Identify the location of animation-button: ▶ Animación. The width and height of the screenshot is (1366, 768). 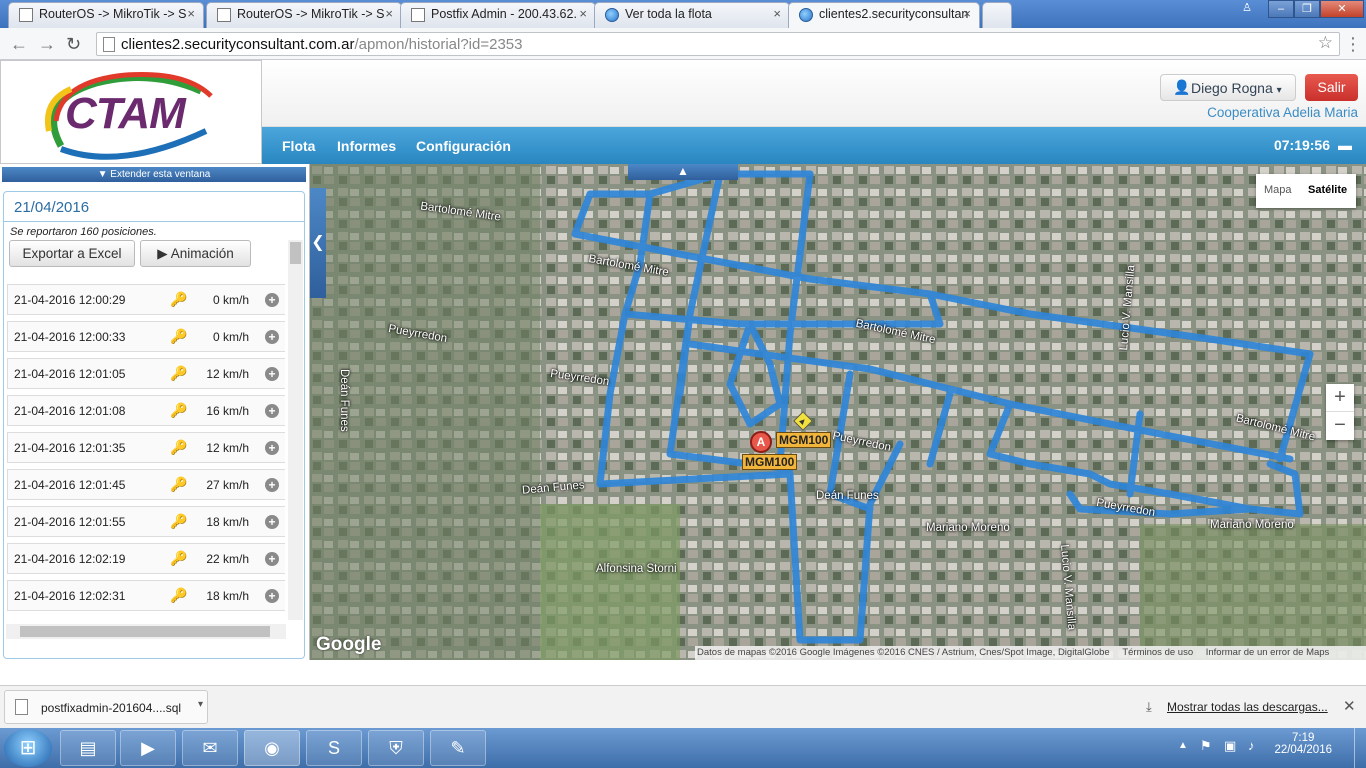
(195, 253).